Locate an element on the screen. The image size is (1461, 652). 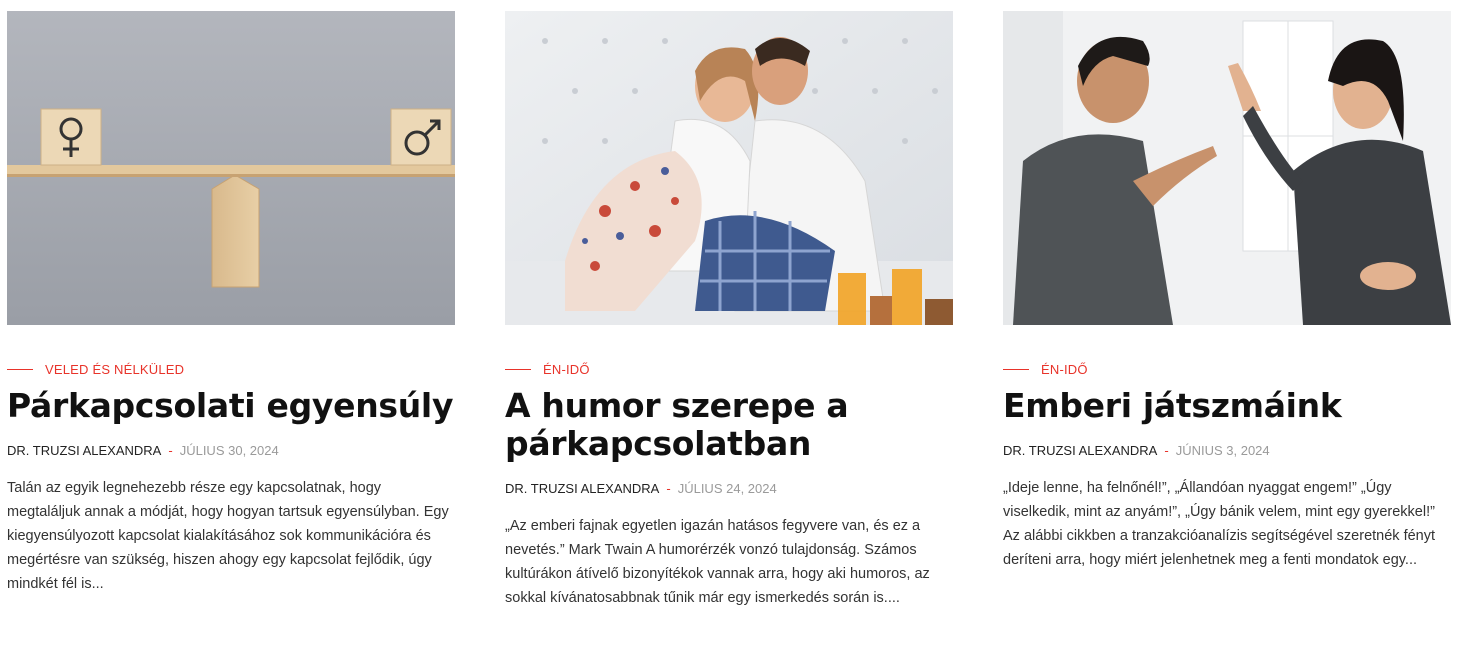
balance-scale-gender-blocks-image is located at coordinates (231, 168).